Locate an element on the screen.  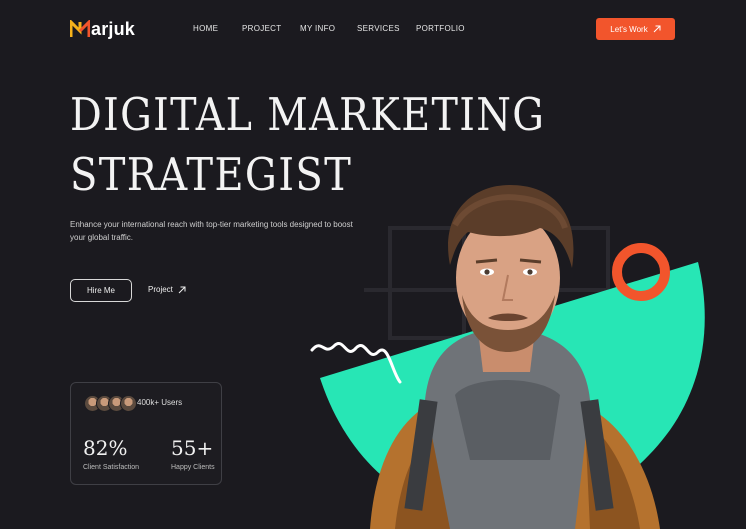
project-link: Project is located at coordinates (167, 289).